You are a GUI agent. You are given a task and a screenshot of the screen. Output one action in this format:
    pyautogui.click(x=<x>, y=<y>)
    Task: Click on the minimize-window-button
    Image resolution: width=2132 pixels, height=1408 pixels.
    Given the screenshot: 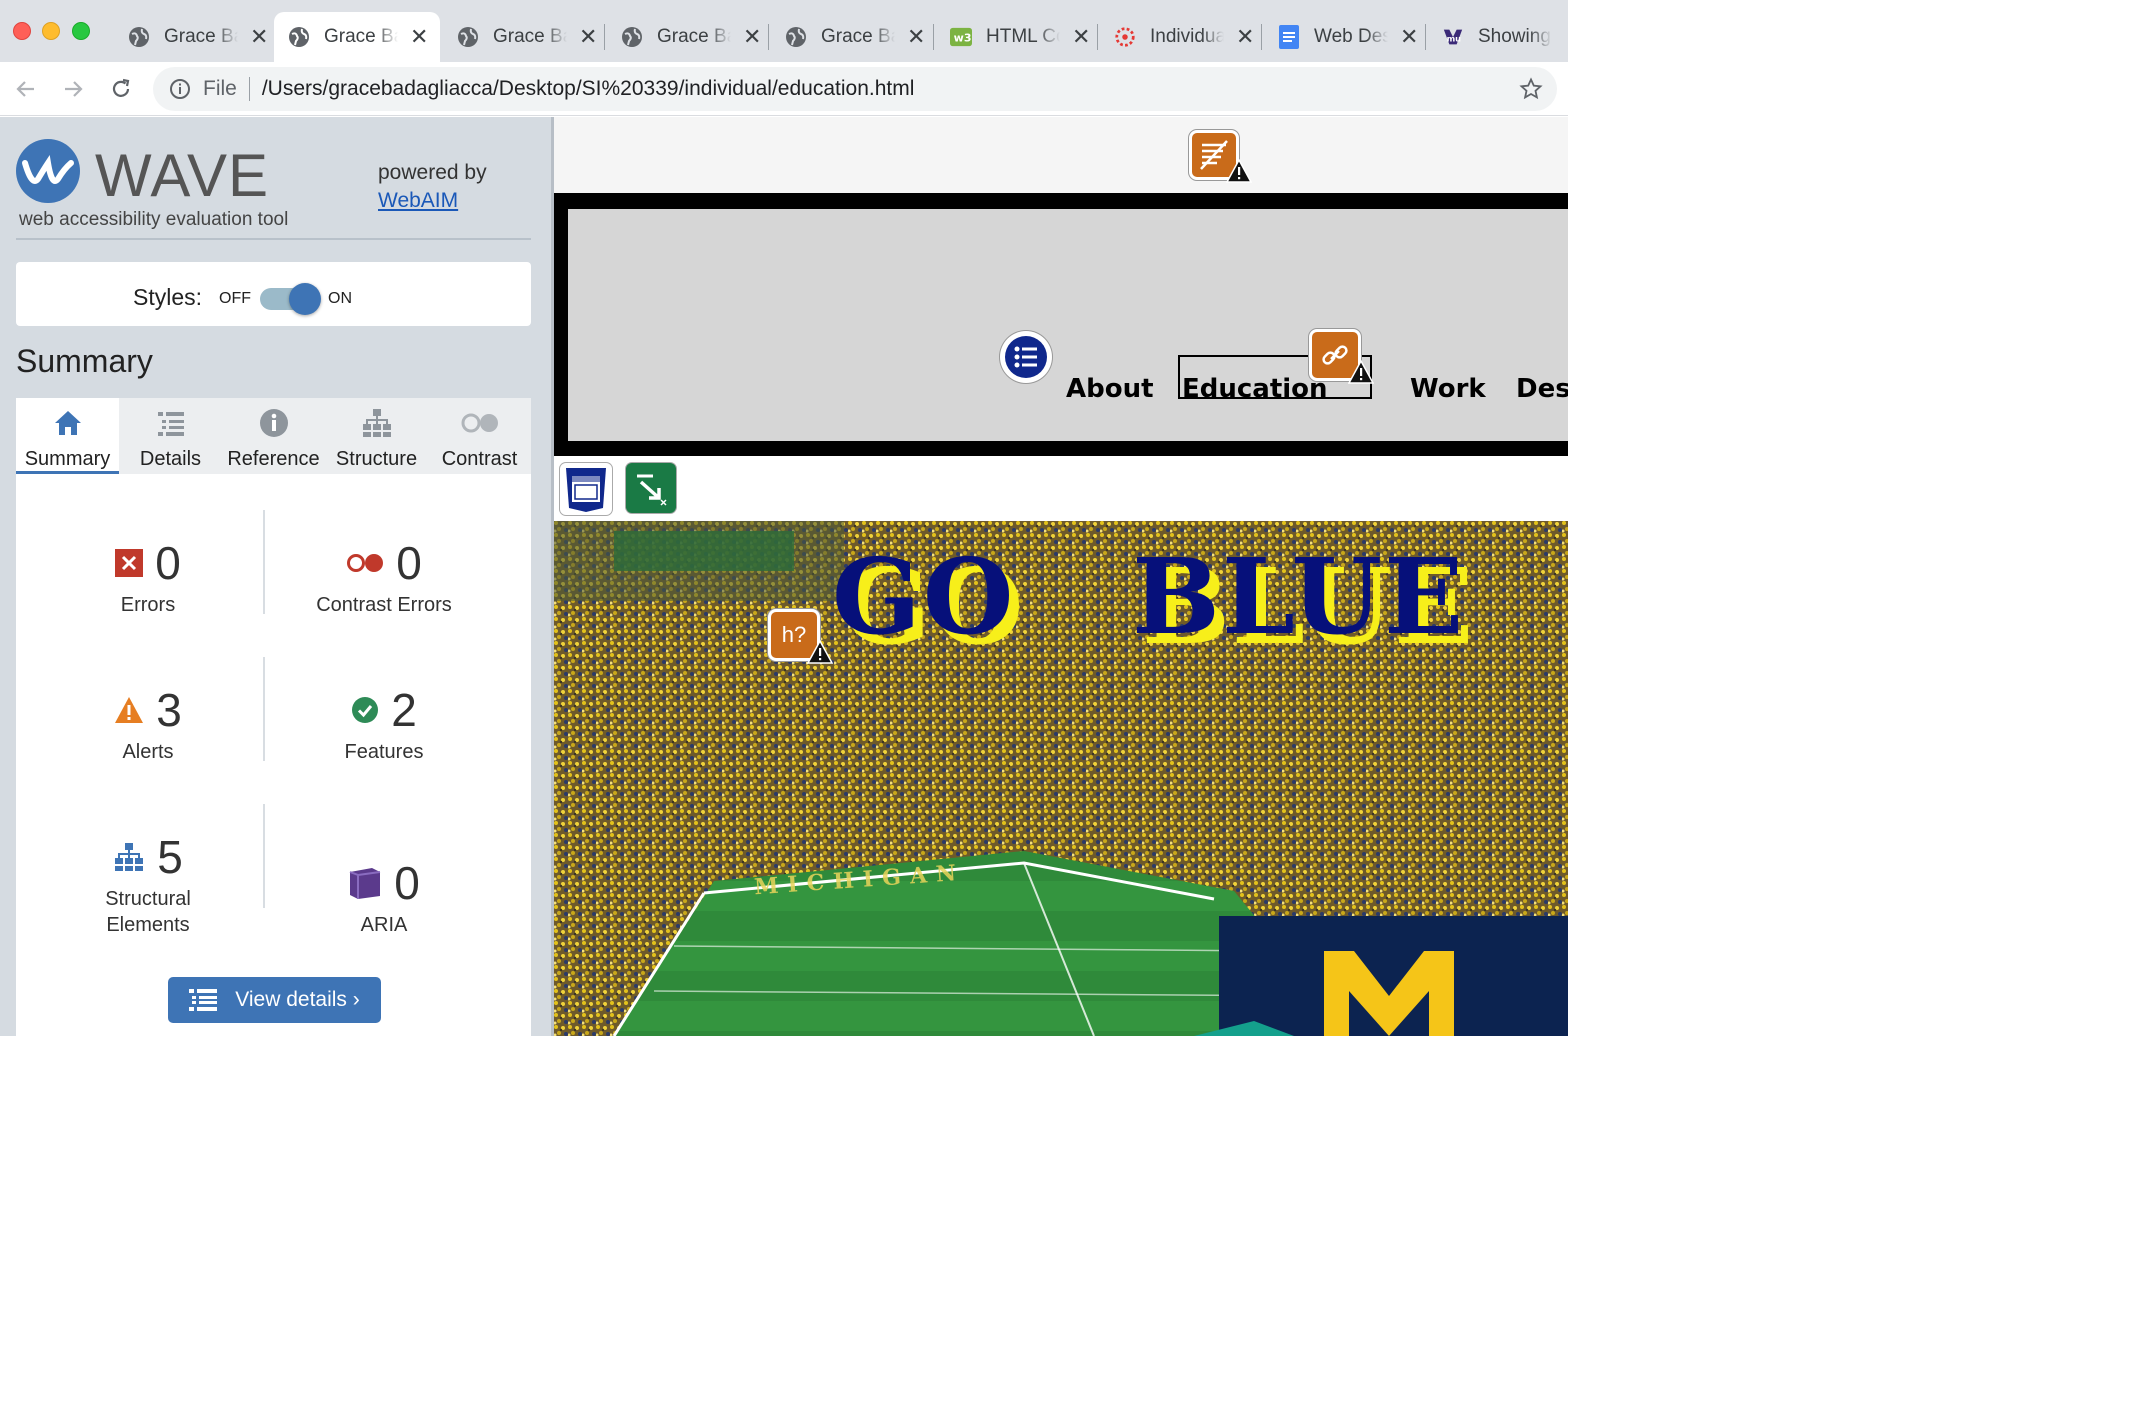 What is the action you would take?
    pyautogui.click(x=51, y=31)
    